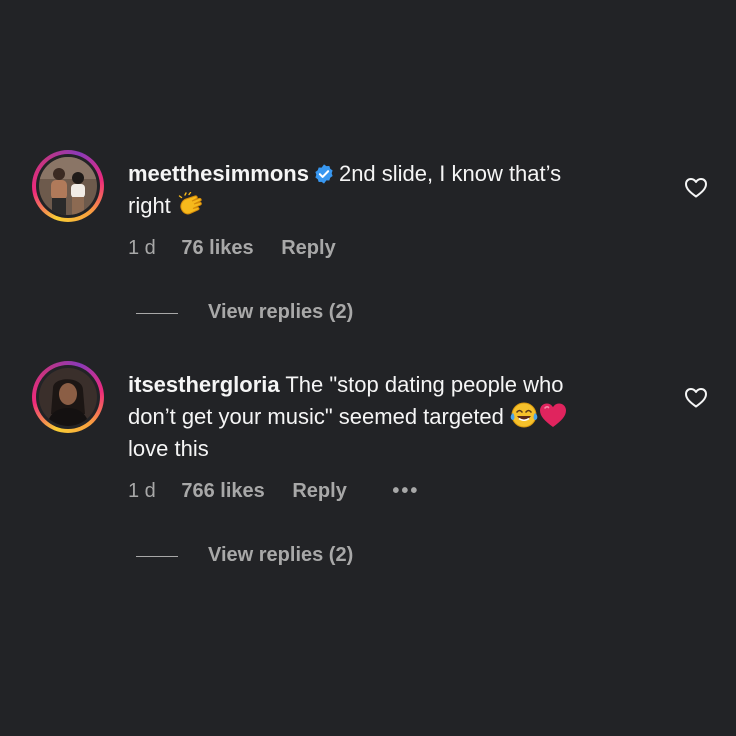 The image size is (736, 736). What do you see at coordinates (424, 384) in the screenshot?
I see `comment-body-line1: The "stop dating people who` at bounding box center [424, 384].